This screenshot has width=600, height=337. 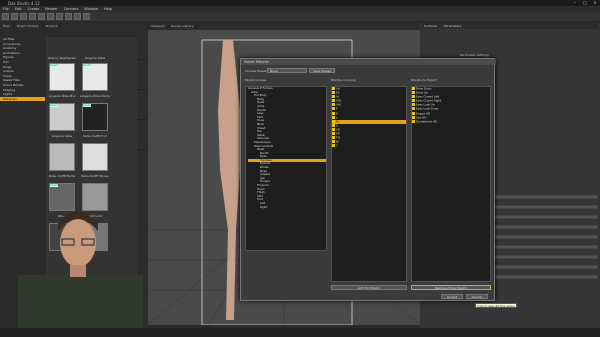 What do you see at coordinates (369, 146) in the screenshot?
I see `list-item: Y` at bounding box center [369, 146].